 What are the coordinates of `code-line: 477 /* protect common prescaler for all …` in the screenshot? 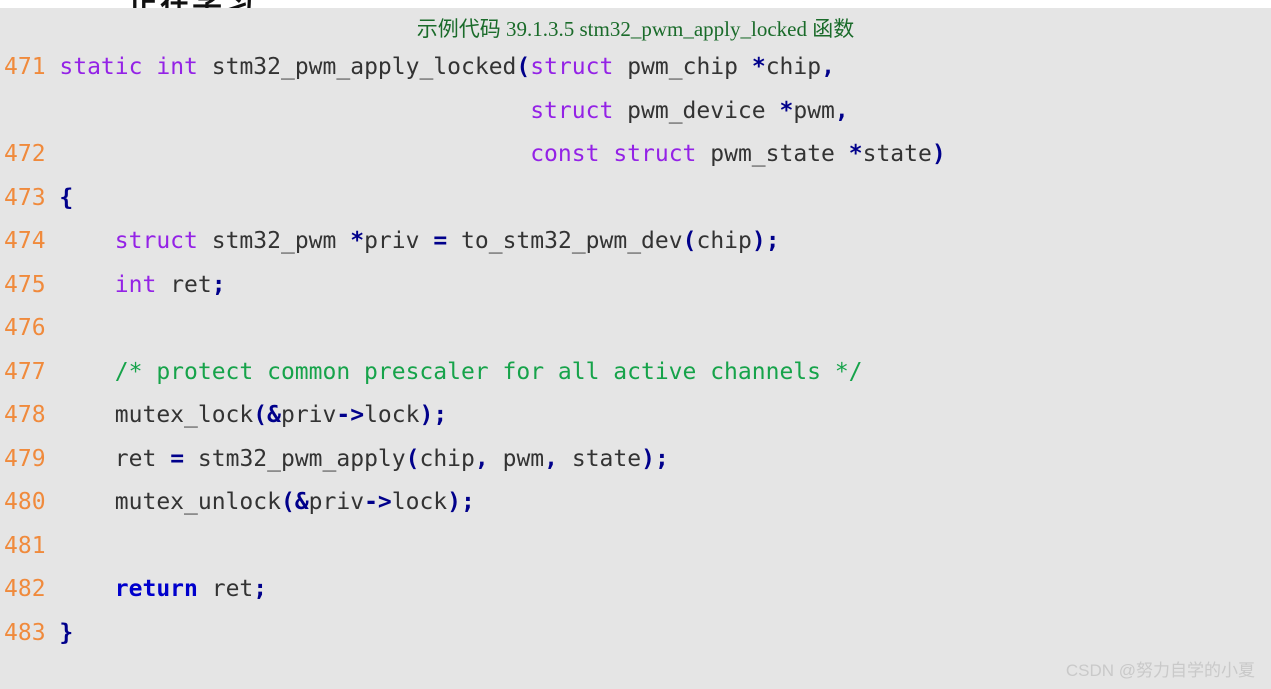 It's located at (637, 373).